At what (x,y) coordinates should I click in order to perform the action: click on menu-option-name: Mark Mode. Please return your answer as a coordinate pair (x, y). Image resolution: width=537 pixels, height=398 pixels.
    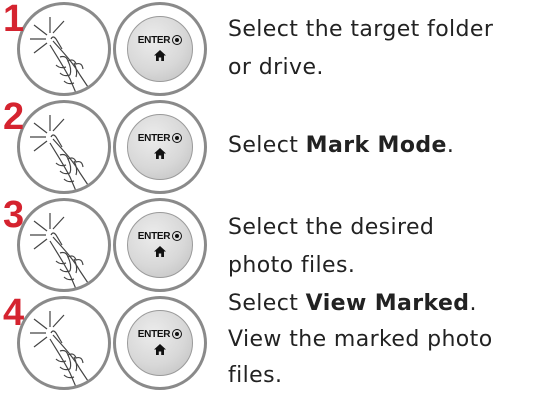
    Looking at the image, I should click on (376, 145).